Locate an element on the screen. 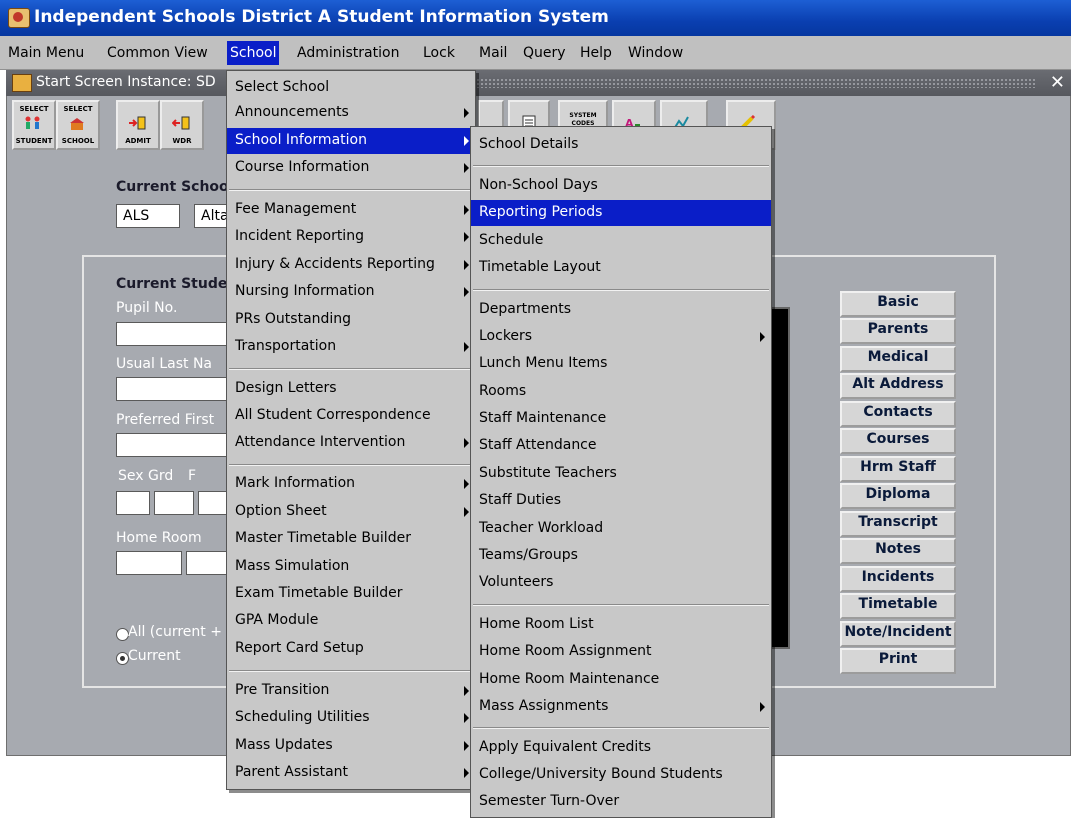 The width and height of the screenshot is (1071, 818). submenu-item-non-school-days: Non-School Days is located at coordinates (621, 186).